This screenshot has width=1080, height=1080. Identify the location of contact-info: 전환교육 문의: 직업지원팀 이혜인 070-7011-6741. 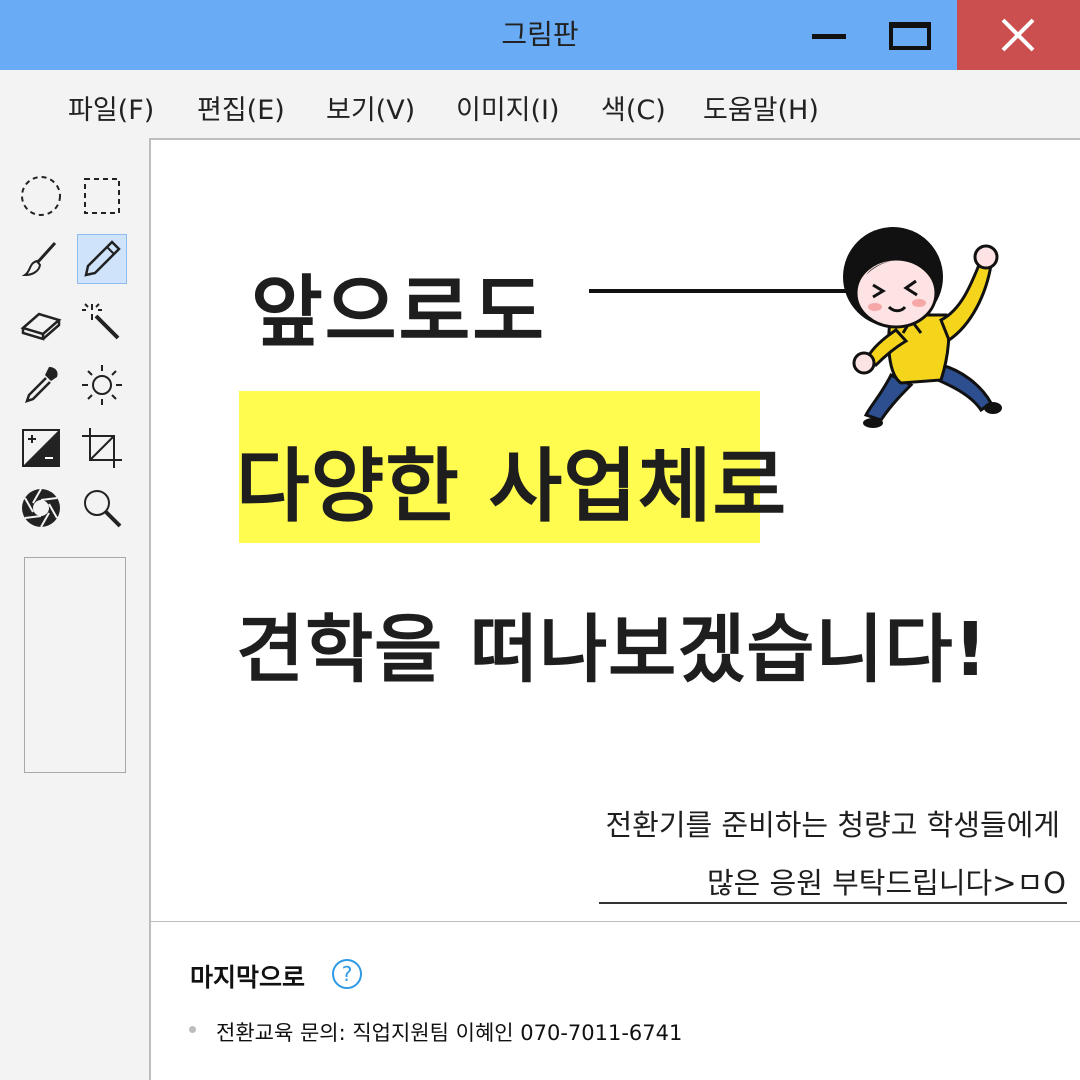
(449, 1033).